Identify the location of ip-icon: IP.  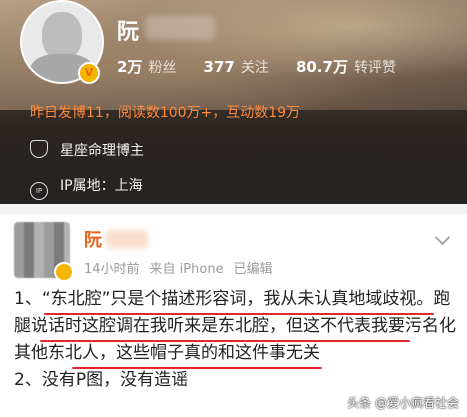
(39, 191).